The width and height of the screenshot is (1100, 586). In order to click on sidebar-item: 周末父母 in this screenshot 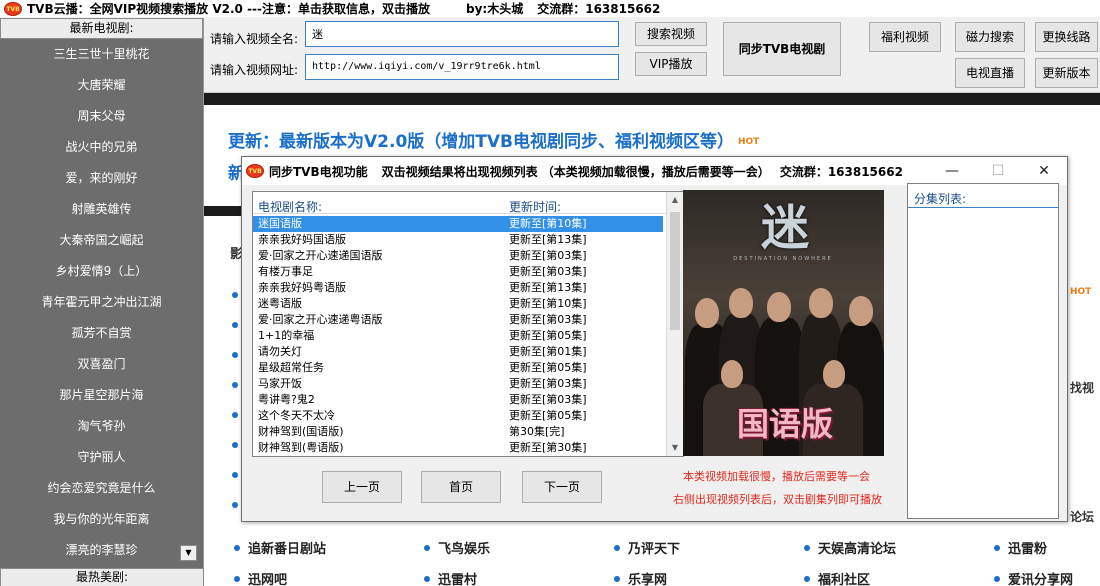, I will do `click(101, 116)`.